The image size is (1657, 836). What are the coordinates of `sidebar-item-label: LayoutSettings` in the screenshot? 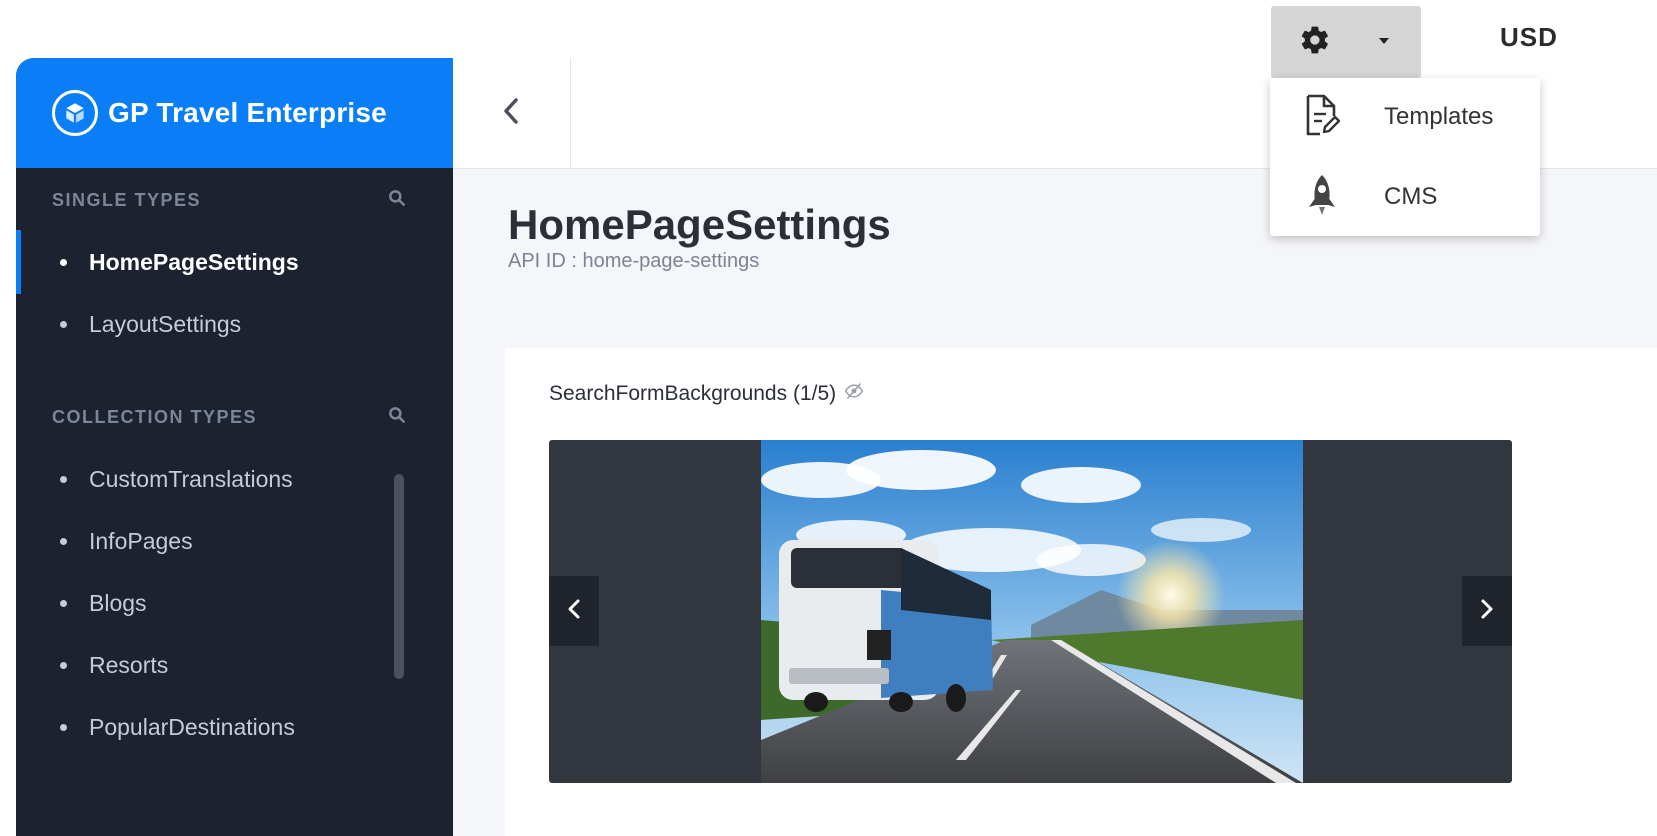 It's located at (165, 323).